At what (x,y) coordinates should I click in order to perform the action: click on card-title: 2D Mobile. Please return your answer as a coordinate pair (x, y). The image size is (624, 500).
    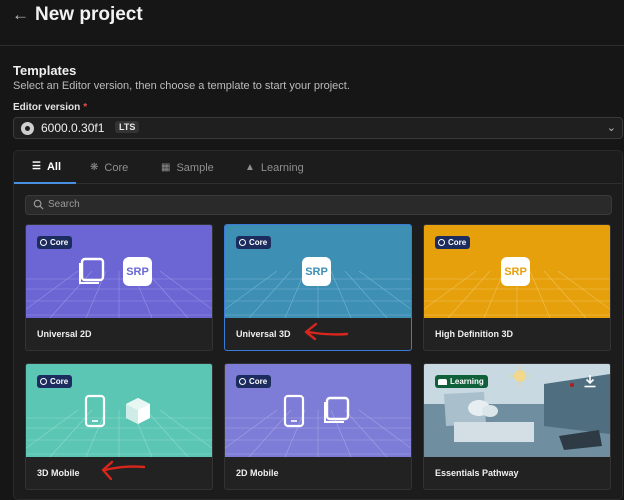
    Looking at the image, I should click on (257, 473).